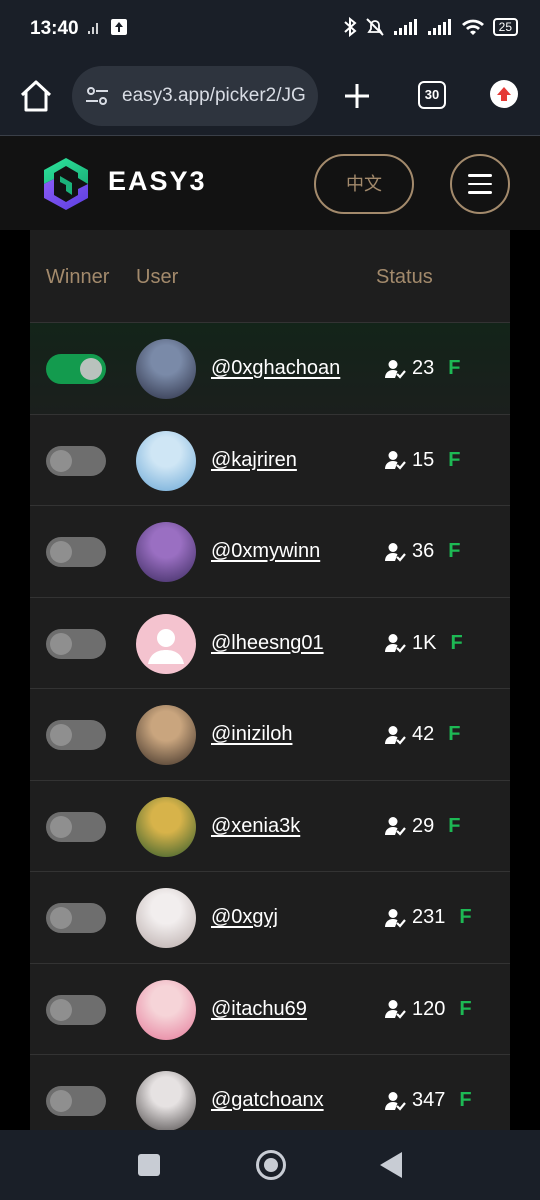 This screenshot has height=1200, width=540. I want to click on new-tab-icon, so click(357, 96).